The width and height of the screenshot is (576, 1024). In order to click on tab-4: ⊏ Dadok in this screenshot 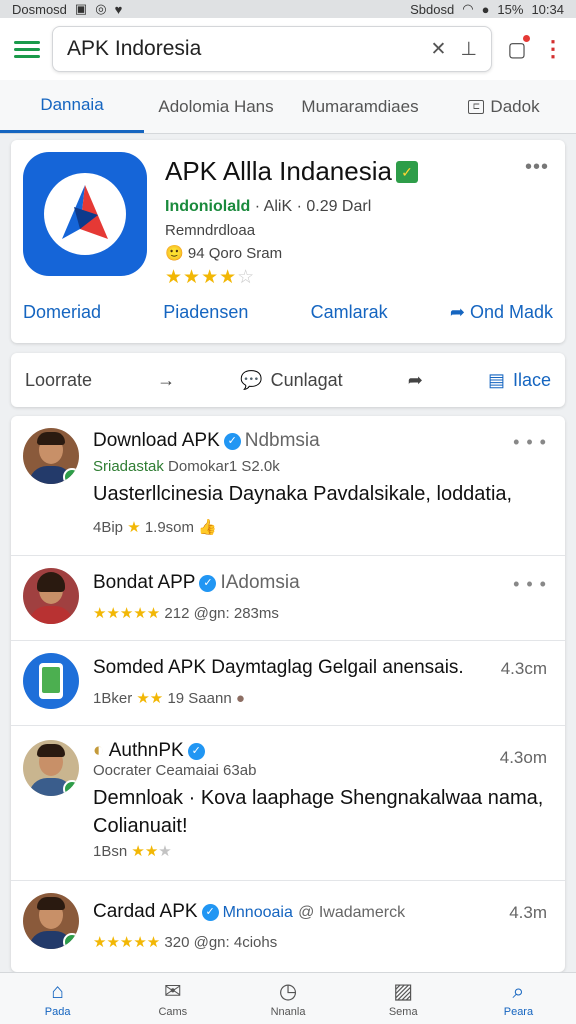, I will do `click(504, 106)`.